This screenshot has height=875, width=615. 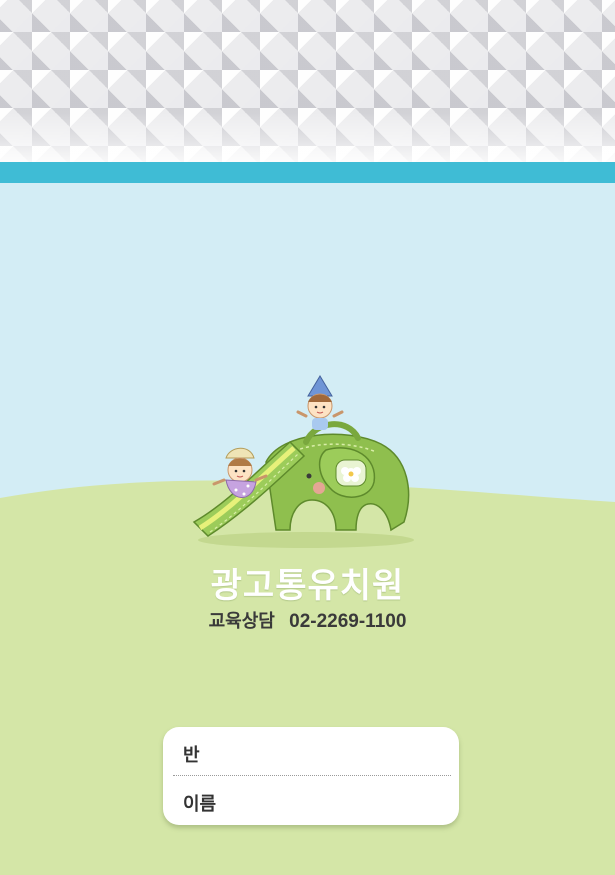 What do you see at coordinates (241, 621) in the screenshot?
I see `contact-label: 교육상담` at bounding box center [241, 621].